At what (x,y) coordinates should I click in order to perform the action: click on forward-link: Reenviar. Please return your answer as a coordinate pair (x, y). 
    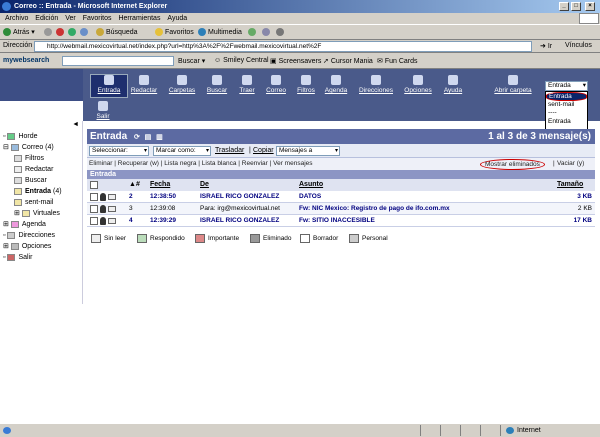
    Looking at the image, I should click on (255, 163).